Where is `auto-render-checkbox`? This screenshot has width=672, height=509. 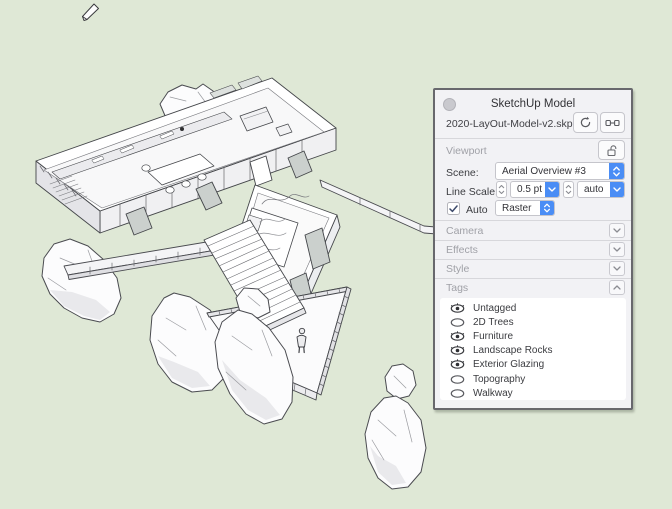
auto-render-checkbox is located at coordinates (453, 208).